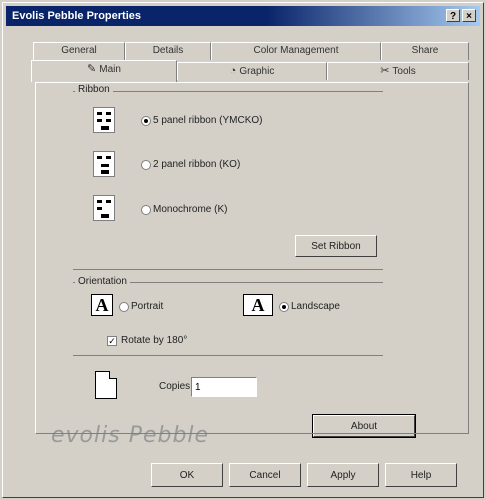 Image resolution: width=486 pixels, height=500 pixels. What do you see at coordinates (187, 475) in the screenshot?
I see `ok-button: OK` at bounding box center [187, 475].